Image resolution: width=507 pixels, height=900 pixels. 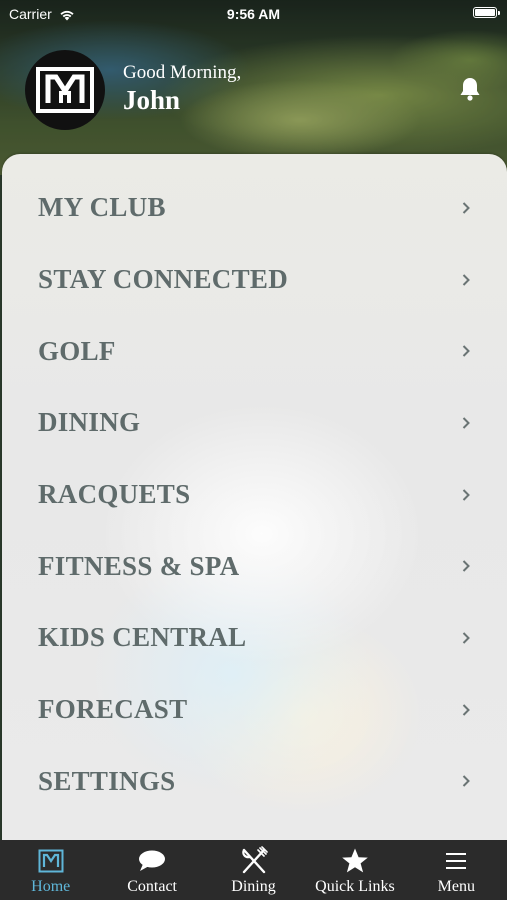 I want to click on menu-item-label: FITNESS & SPA, so click(x=139, y=565).